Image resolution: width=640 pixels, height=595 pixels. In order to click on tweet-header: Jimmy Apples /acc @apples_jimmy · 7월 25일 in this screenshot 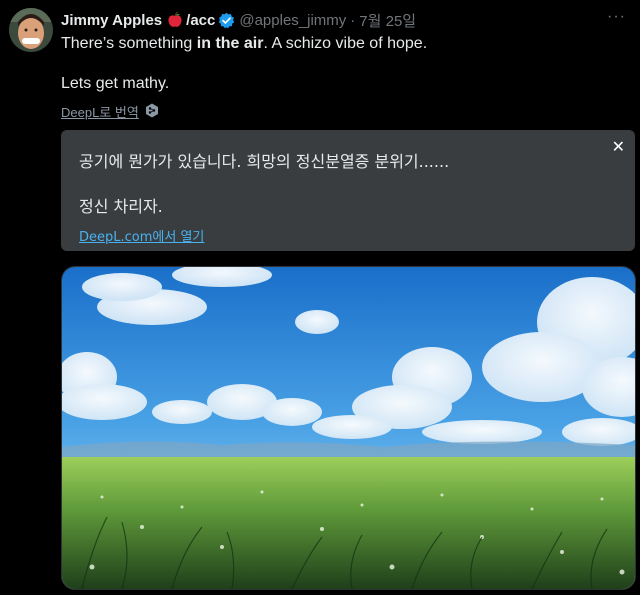, I will do `click(340, 20)`.